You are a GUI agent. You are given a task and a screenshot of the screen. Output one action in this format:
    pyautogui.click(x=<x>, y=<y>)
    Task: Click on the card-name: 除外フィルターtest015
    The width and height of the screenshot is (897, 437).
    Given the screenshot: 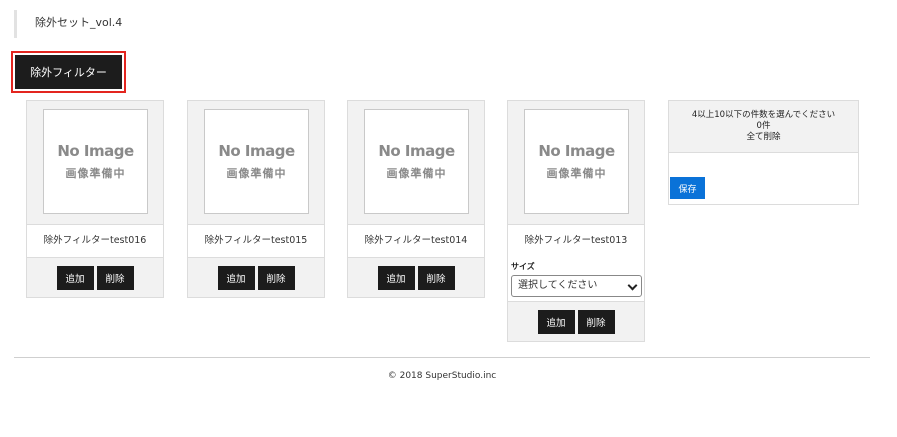 What is the action you would take?
    pyautogui.click(x=256, y=240)
    